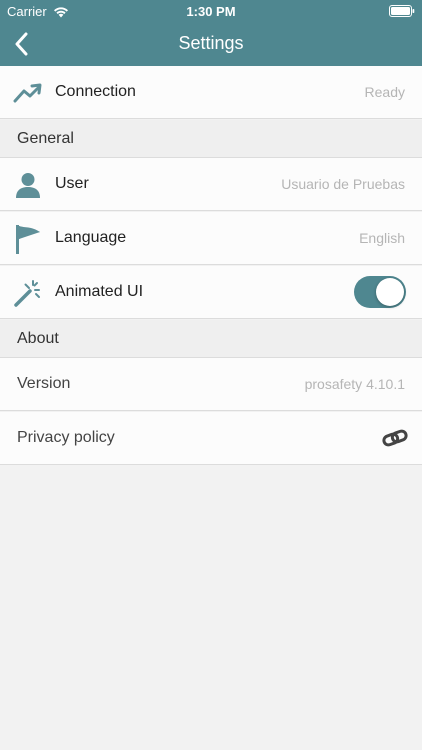 This screenshot has height=750, width=422. What do you see at coordinates (45, 138) in the screenshot?
I see `section-title-general: General` at bounding box center [45, 138].